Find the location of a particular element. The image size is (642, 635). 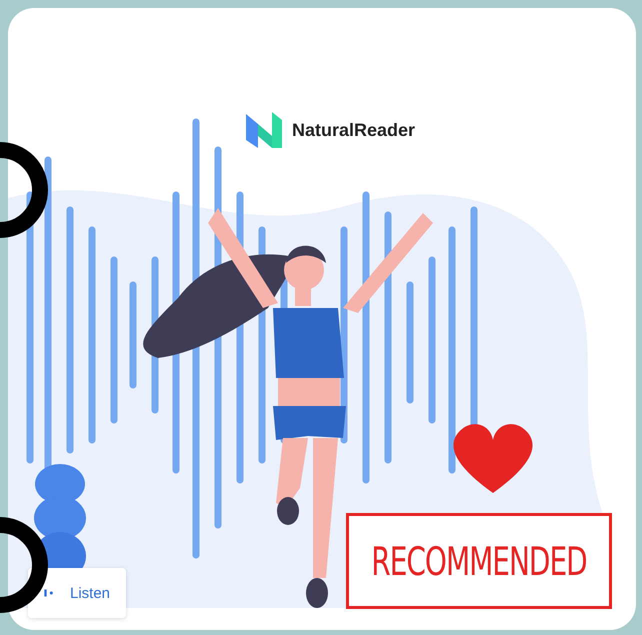

heart-icon is located at coordinates (493, 458).